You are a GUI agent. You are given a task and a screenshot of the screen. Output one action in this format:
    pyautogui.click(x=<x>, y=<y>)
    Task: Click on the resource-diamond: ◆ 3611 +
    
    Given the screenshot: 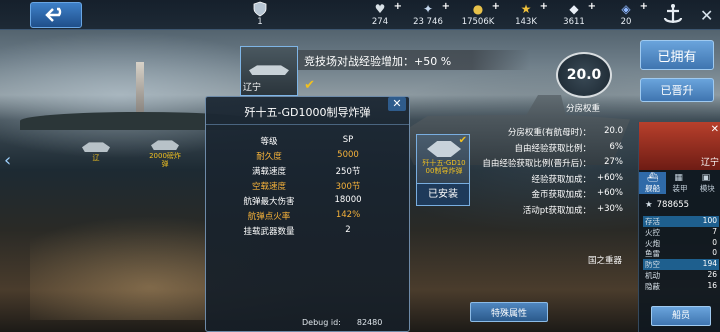 What is the action you would take?
    pyautogui.click(x=574, y=14)
    